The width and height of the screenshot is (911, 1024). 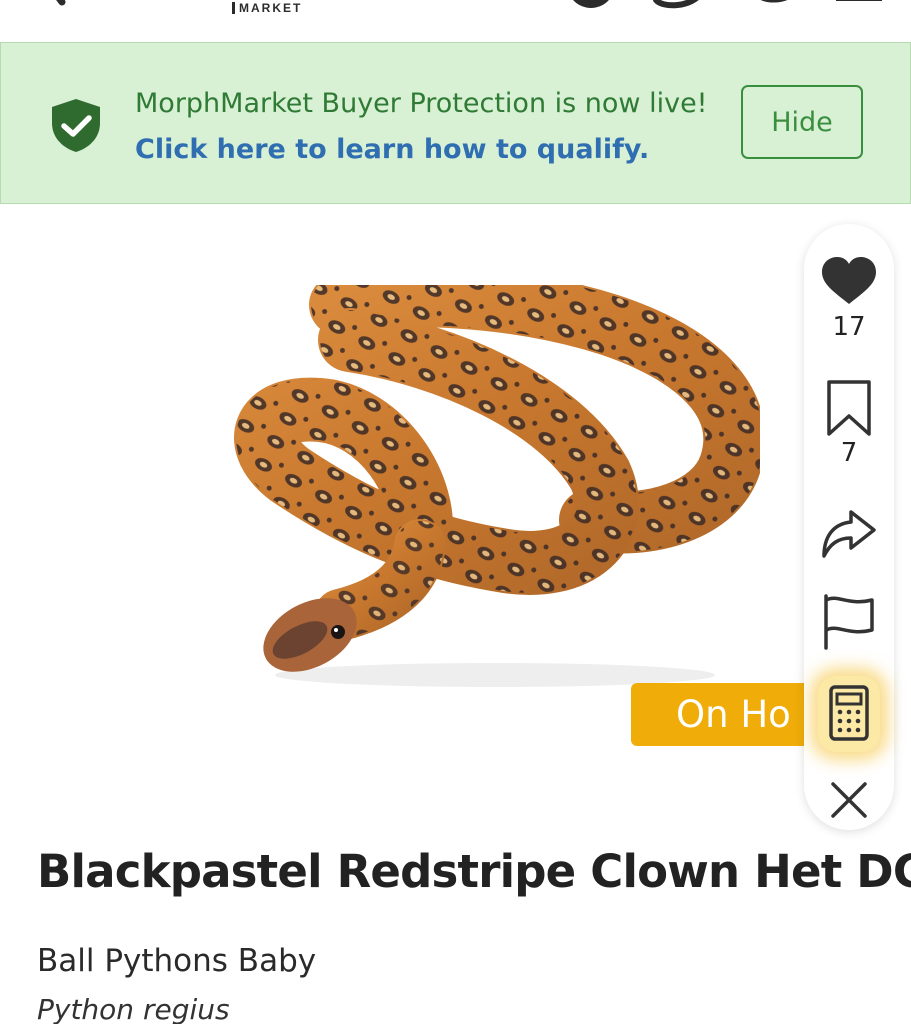 I want to click on listing-category: Ball Pythons Baby, so click(x=176, y=961).